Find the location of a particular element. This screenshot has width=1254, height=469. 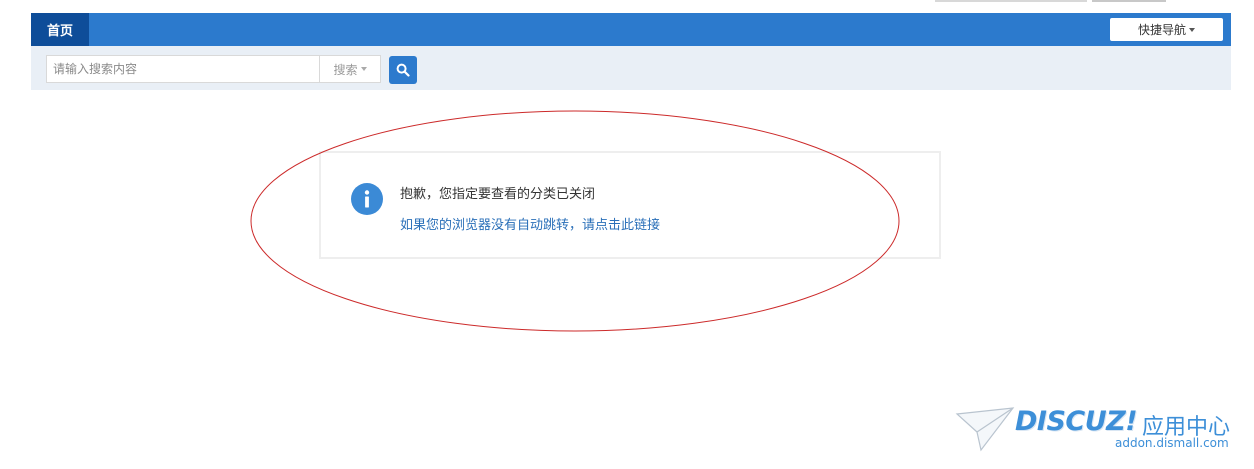

watermark-brand: DISCUZ! is located at coordinates (1076, 421).